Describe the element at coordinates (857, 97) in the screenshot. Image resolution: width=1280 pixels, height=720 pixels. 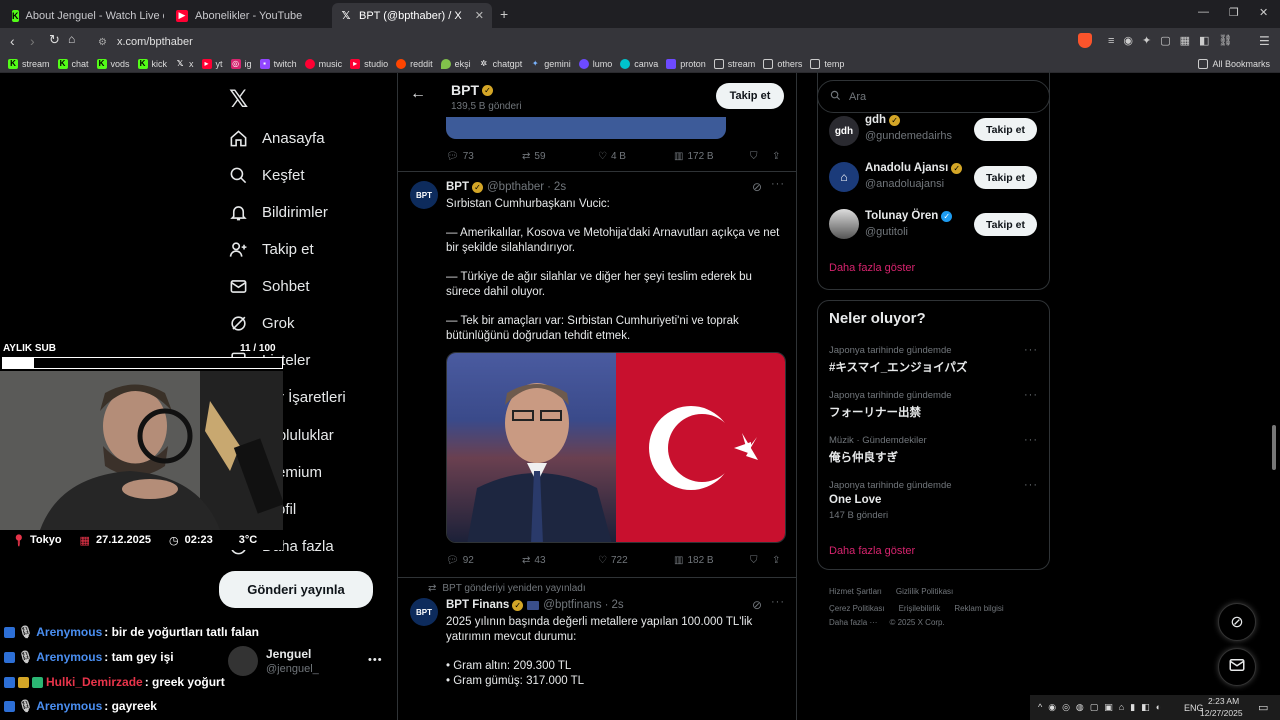
I see `search-input: Ara` at that location.